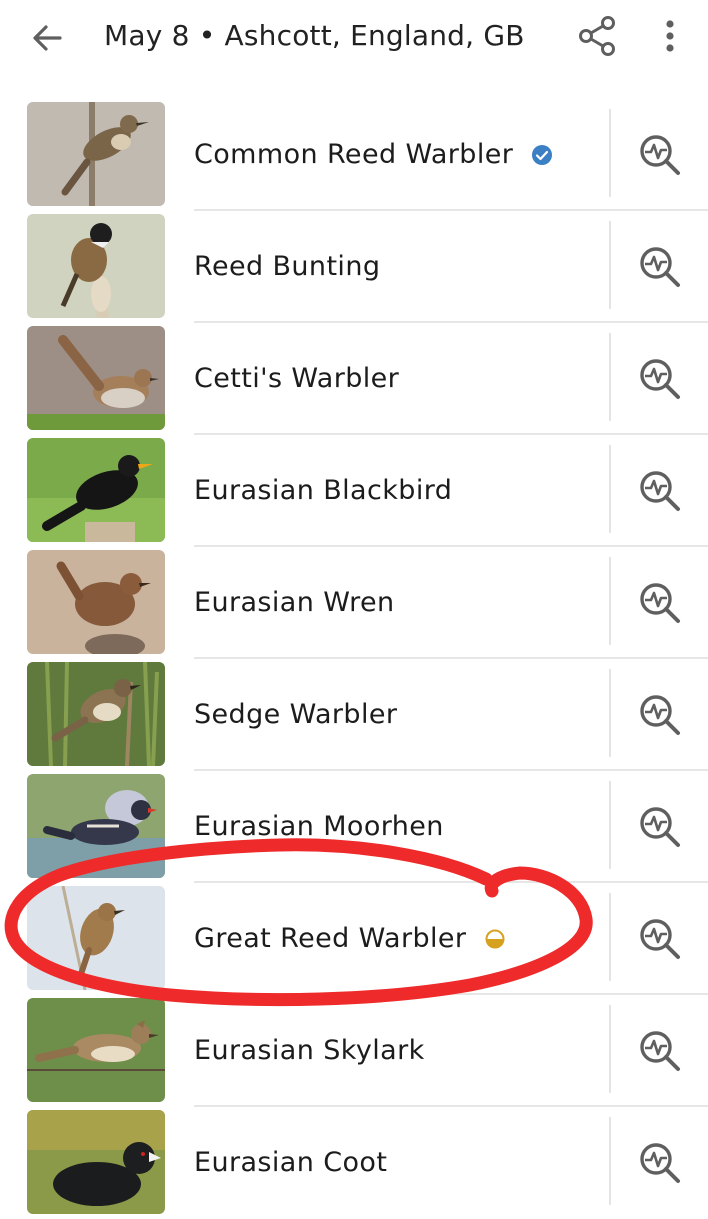 The image size is (708, 1219). I want to click on species-row: Eurasian Wren, so click(354, 603).